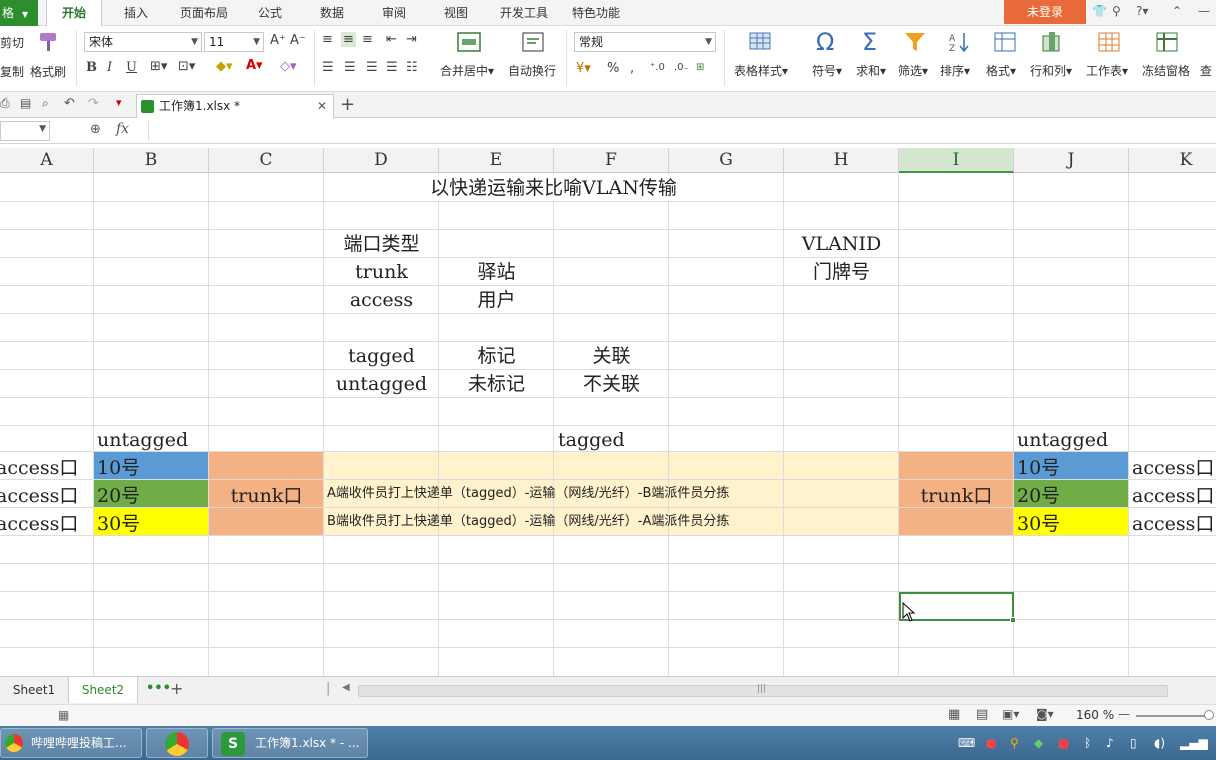 The height and width of the screenshot is (760, 1216). I want to click on zoom-out-icon: —, so click(1124, 714).